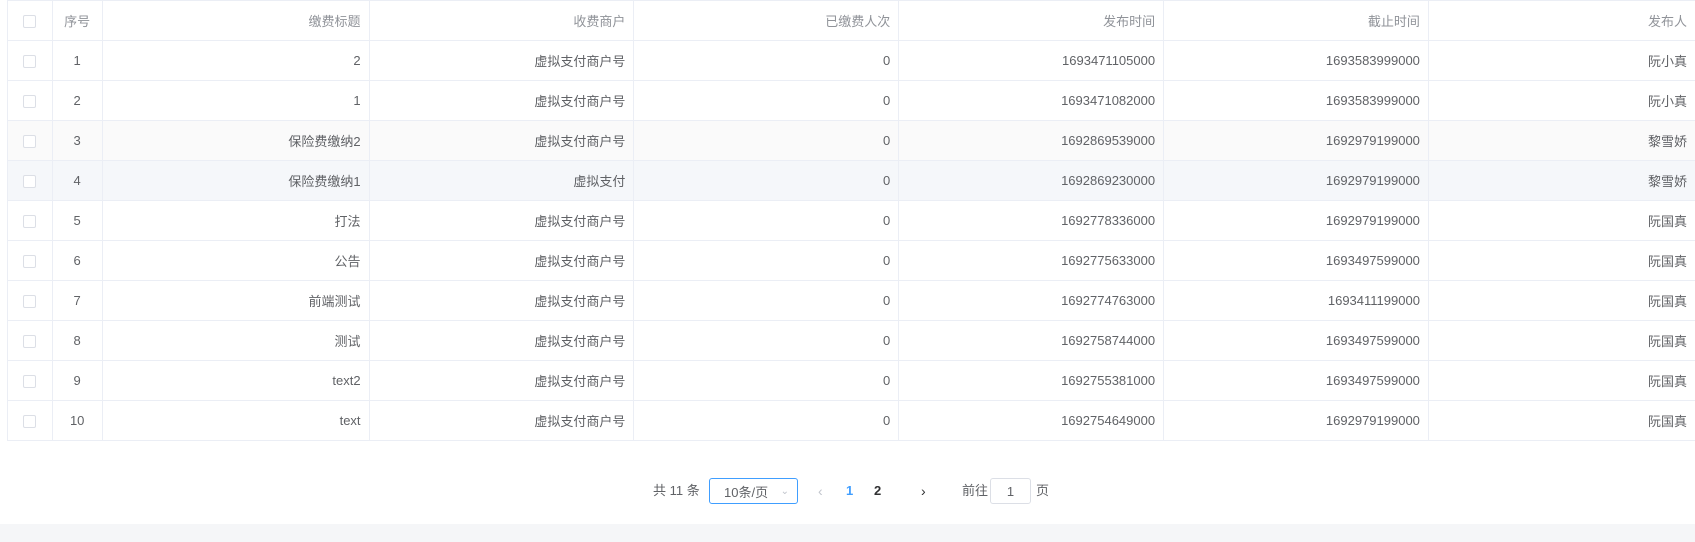 This screenshot has width=1695, height=542. I want to click on pagination-total: 共 11 条, so click(676, 490).